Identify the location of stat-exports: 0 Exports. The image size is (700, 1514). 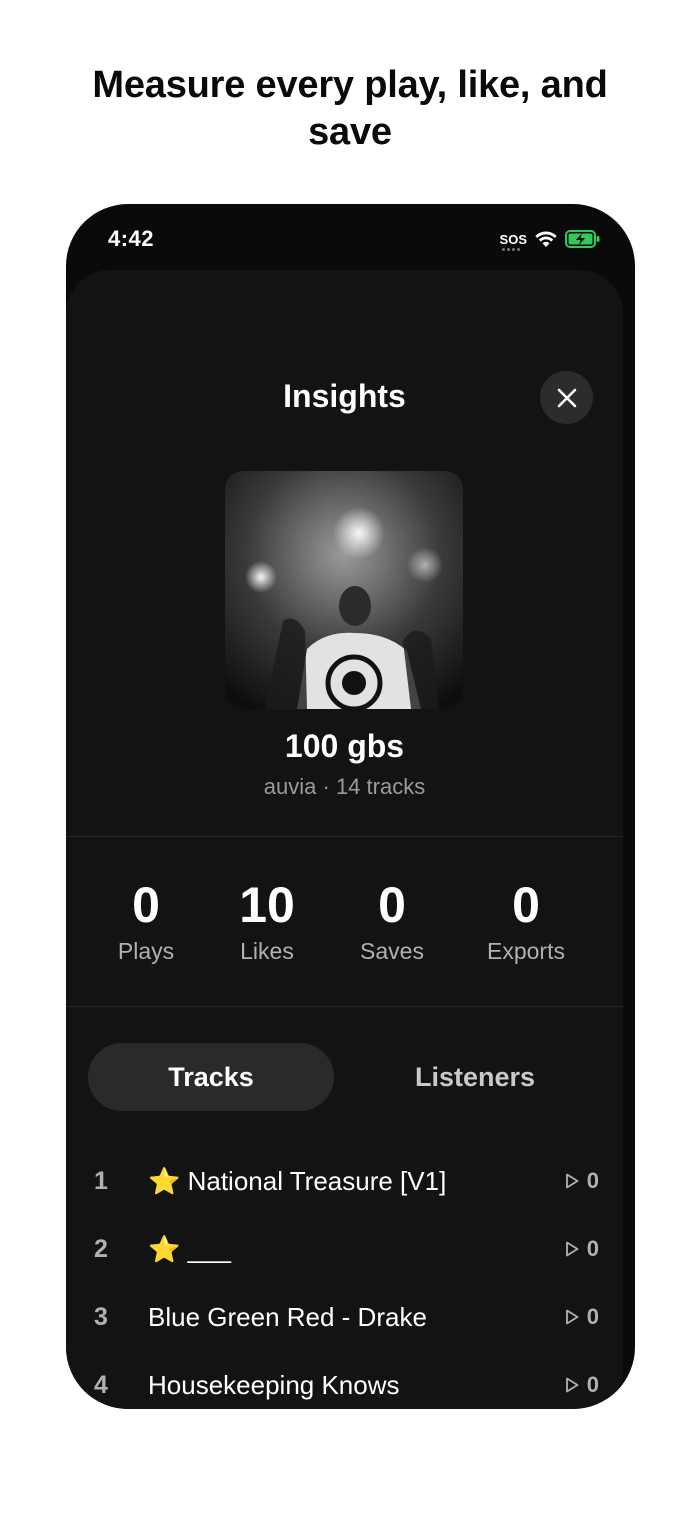
(526, 921).